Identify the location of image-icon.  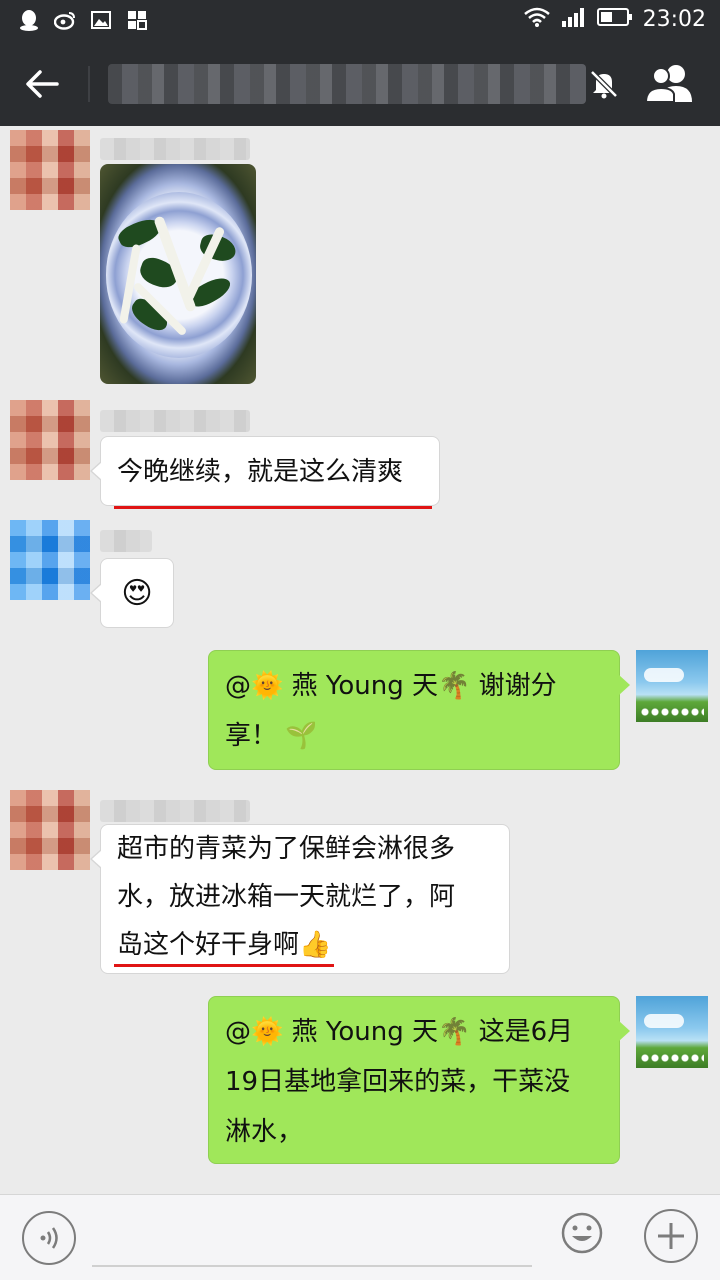
(101, 20).